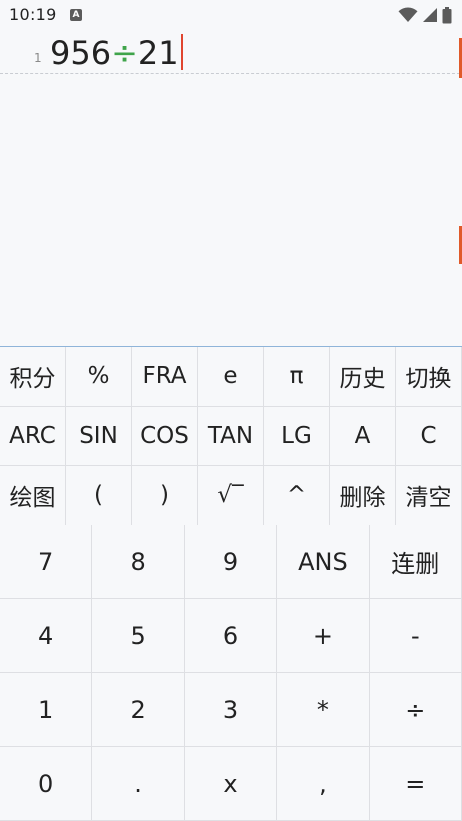  I want to click on number-key-0-0: 7, so click(46, 562).